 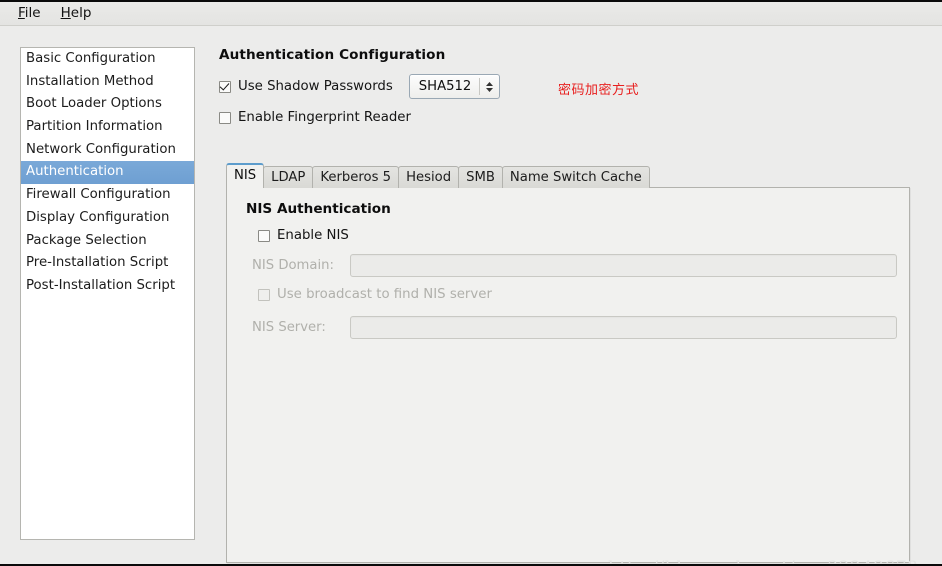 I want to click on hash-algorithm-combobox: SHA512, so click(x=454, y=86).